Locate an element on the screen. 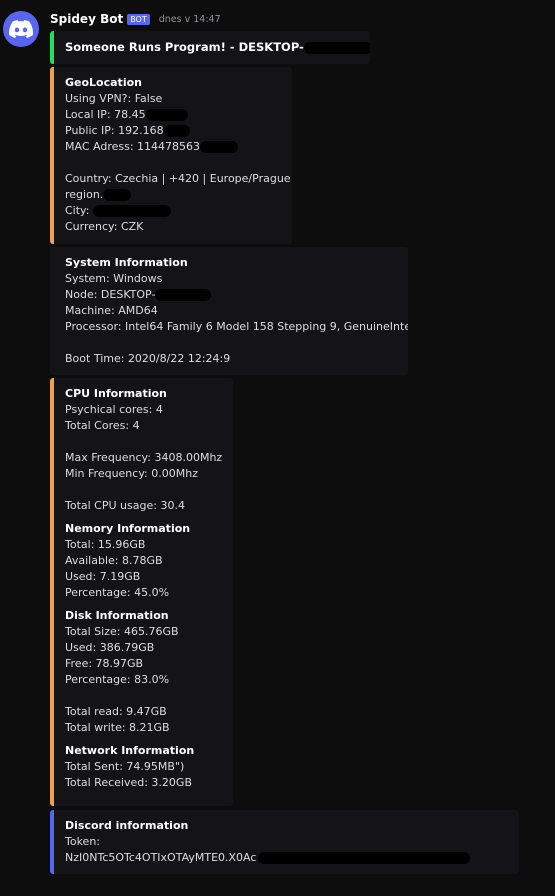 The height and width of the screenshot is (896, 555). token-value: NzI0NTc5OTc4OTIxOTAyMTE0.X0Ac is located at coordinates (292, 858).